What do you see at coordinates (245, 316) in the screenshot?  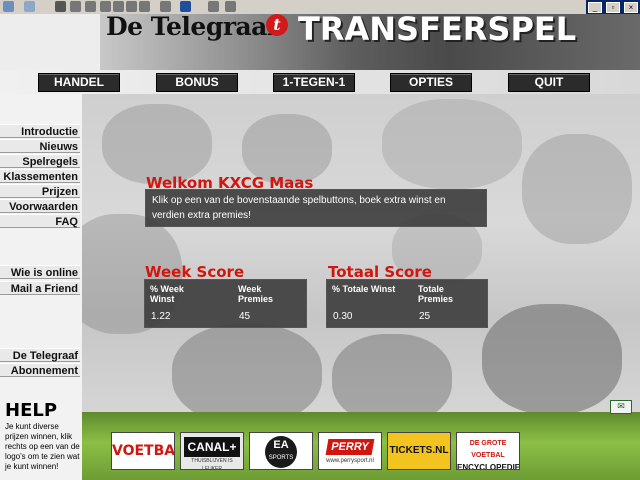 I see `week-score-col2-value: 45` at bounding box center [245, 316].